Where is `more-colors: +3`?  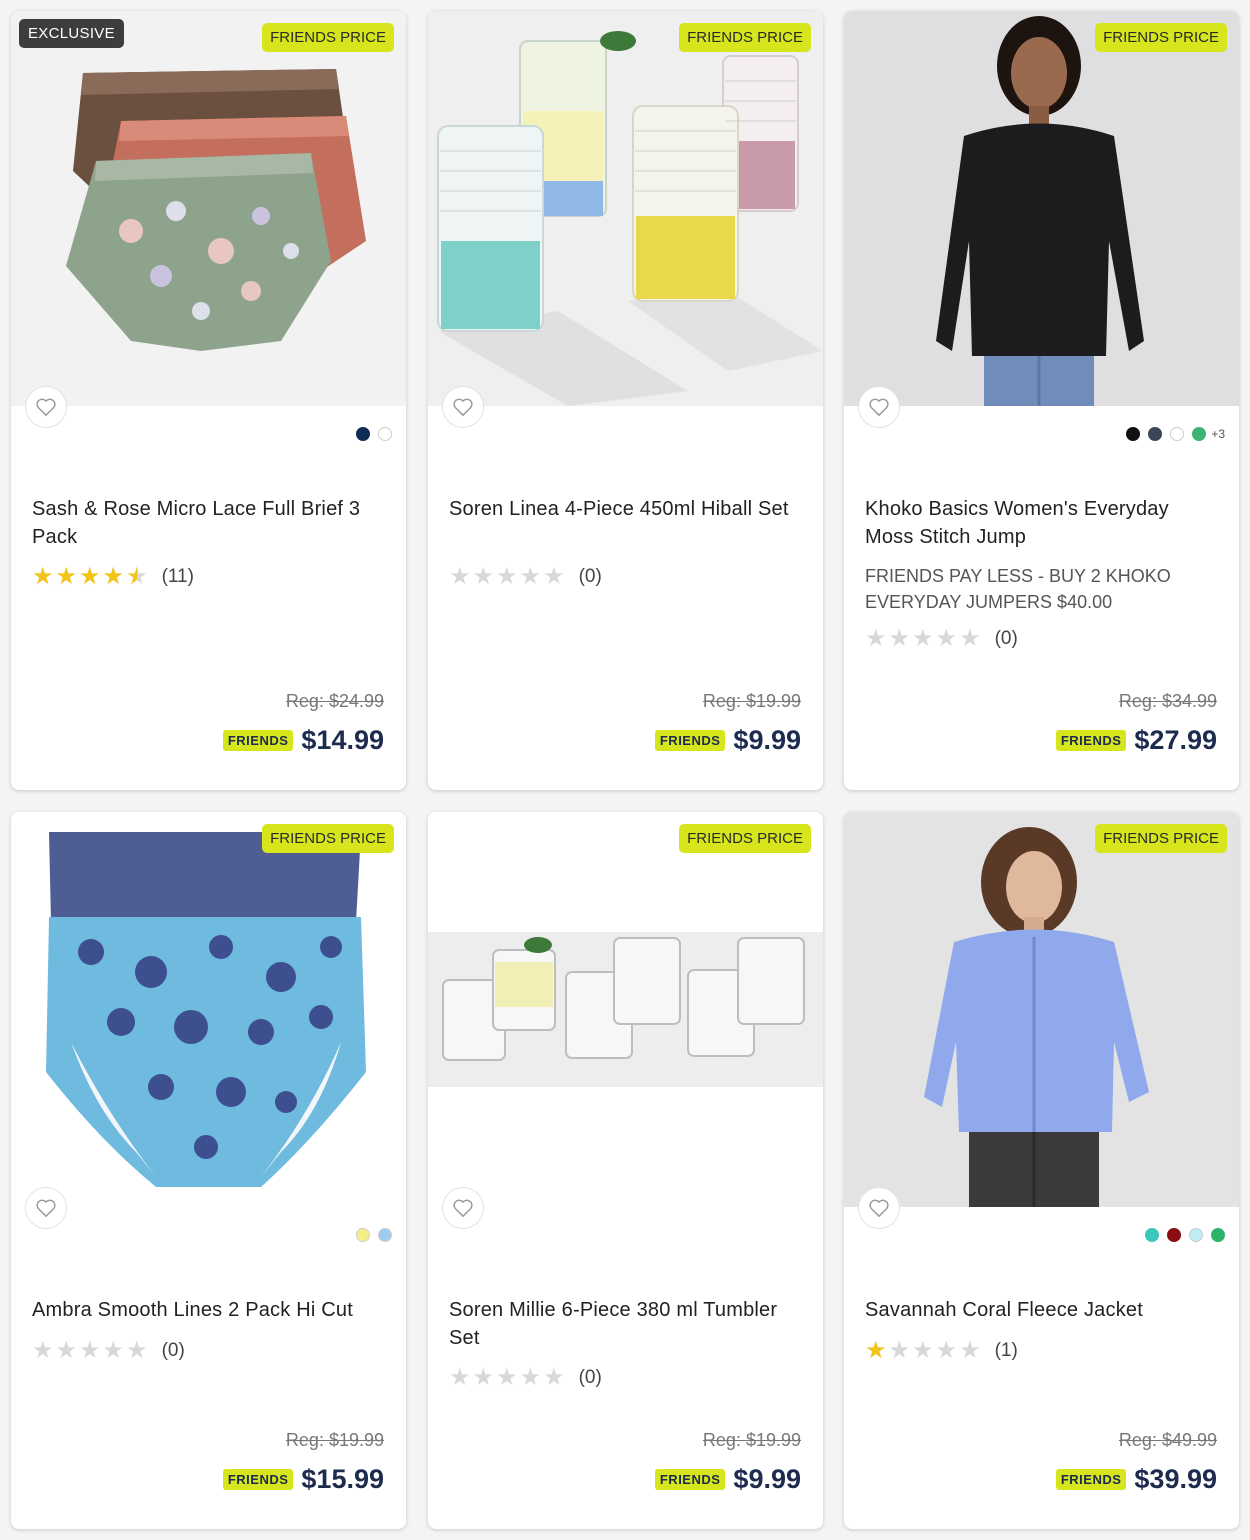
more-colors: +3 is located at coordinates (1218, 434).